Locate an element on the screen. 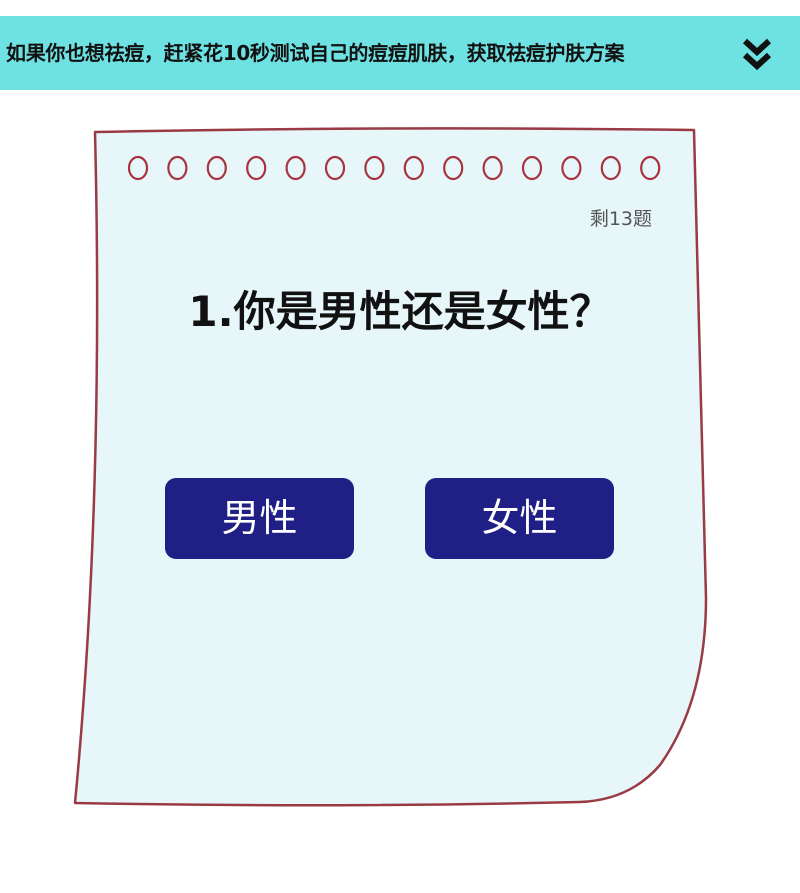  option-male-button: 男性 is located at coordinates (259, 518).